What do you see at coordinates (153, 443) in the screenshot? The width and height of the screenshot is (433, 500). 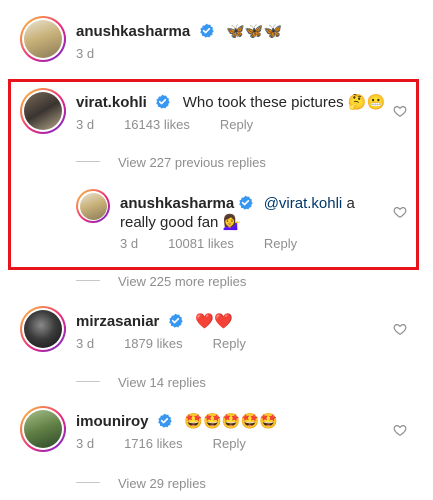 I see `likes-count: 1716 likes` at bounding box center [153, 443].